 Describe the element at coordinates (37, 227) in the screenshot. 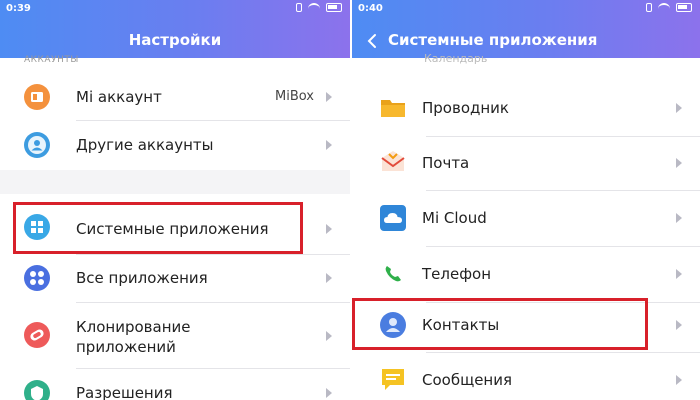

I see `system-apps-icon` at that location.